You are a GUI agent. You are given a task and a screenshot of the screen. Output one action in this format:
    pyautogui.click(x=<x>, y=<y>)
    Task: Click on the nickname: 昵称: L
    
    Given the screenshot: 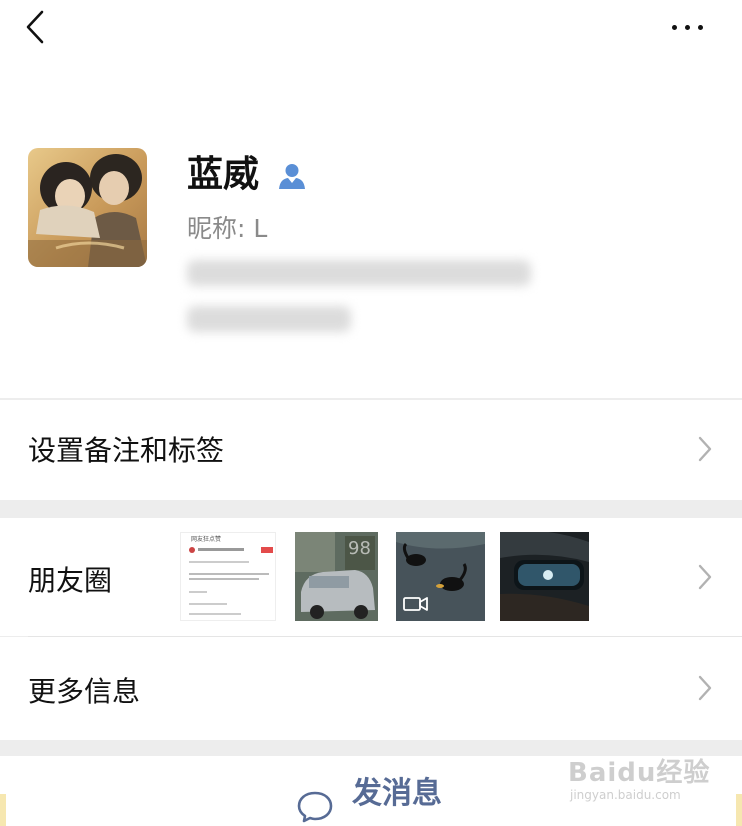 What is the action you would take?
    pyautogui.click(x=227, y=228)
    